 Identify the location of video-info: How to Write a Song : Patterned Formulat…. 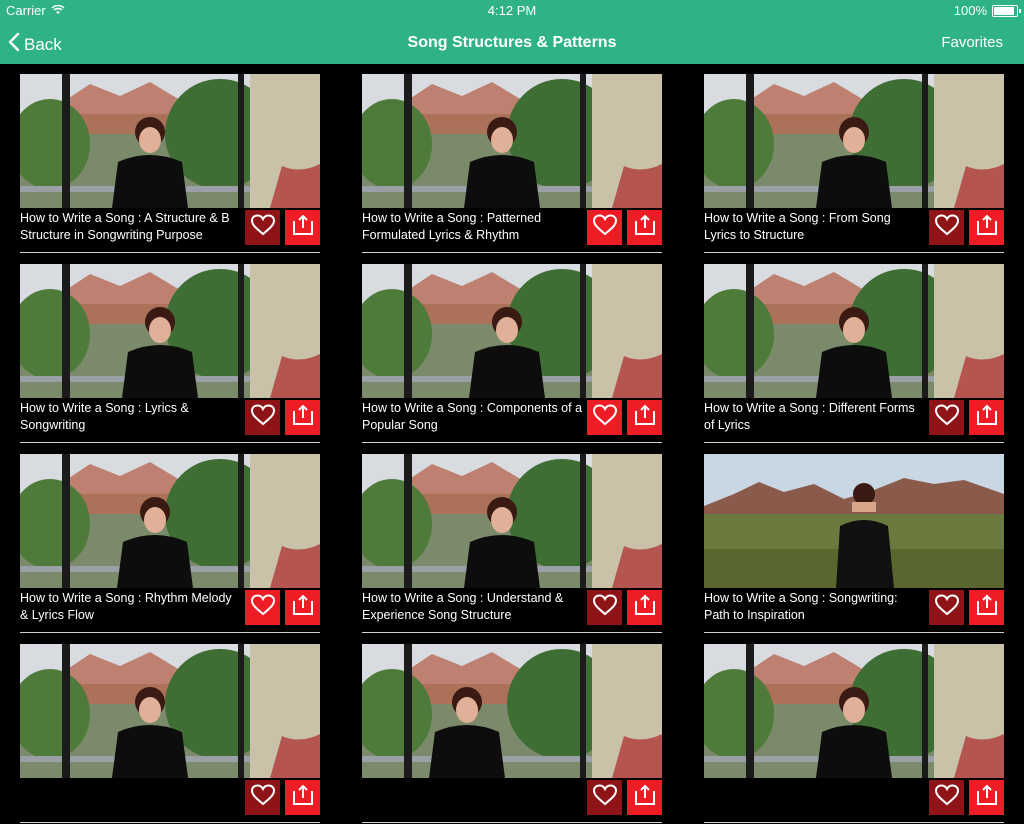
(512, 230).